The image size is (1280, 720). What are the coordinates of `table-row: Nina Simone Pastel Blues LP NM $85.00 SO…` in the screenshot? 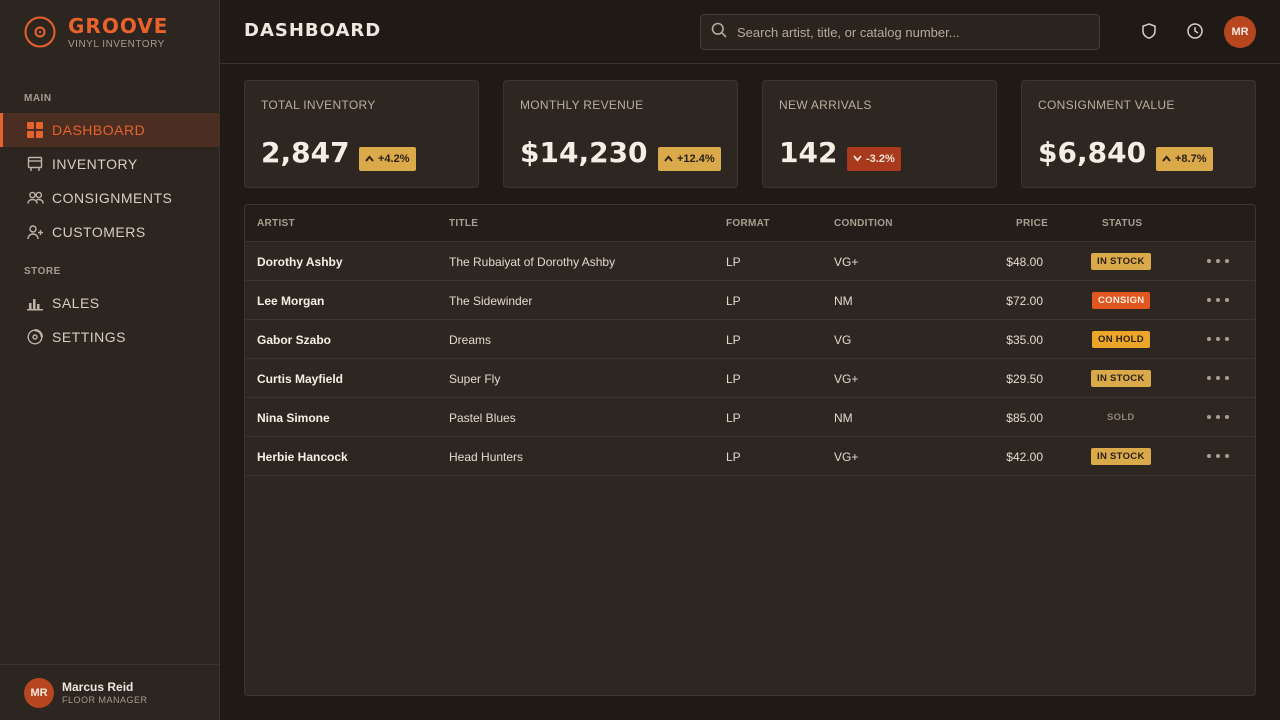 It's located at (750, 417).